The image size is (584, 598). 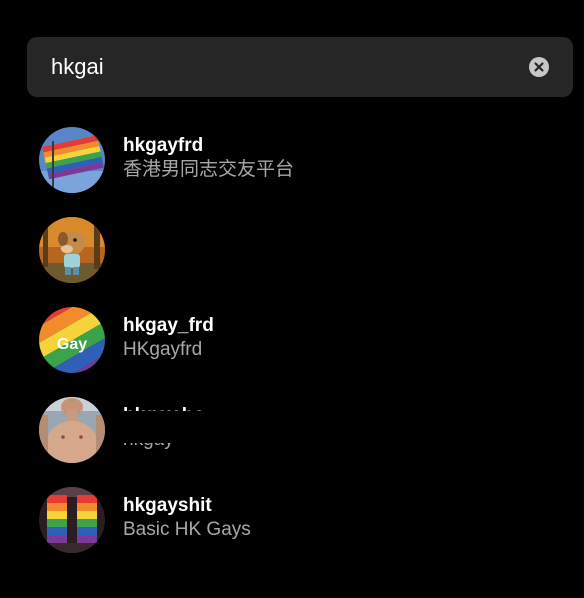 What do you see at coordinates (189, 427) in the screenshot?
I see `redaction-box` at bounding box center [189, 427].